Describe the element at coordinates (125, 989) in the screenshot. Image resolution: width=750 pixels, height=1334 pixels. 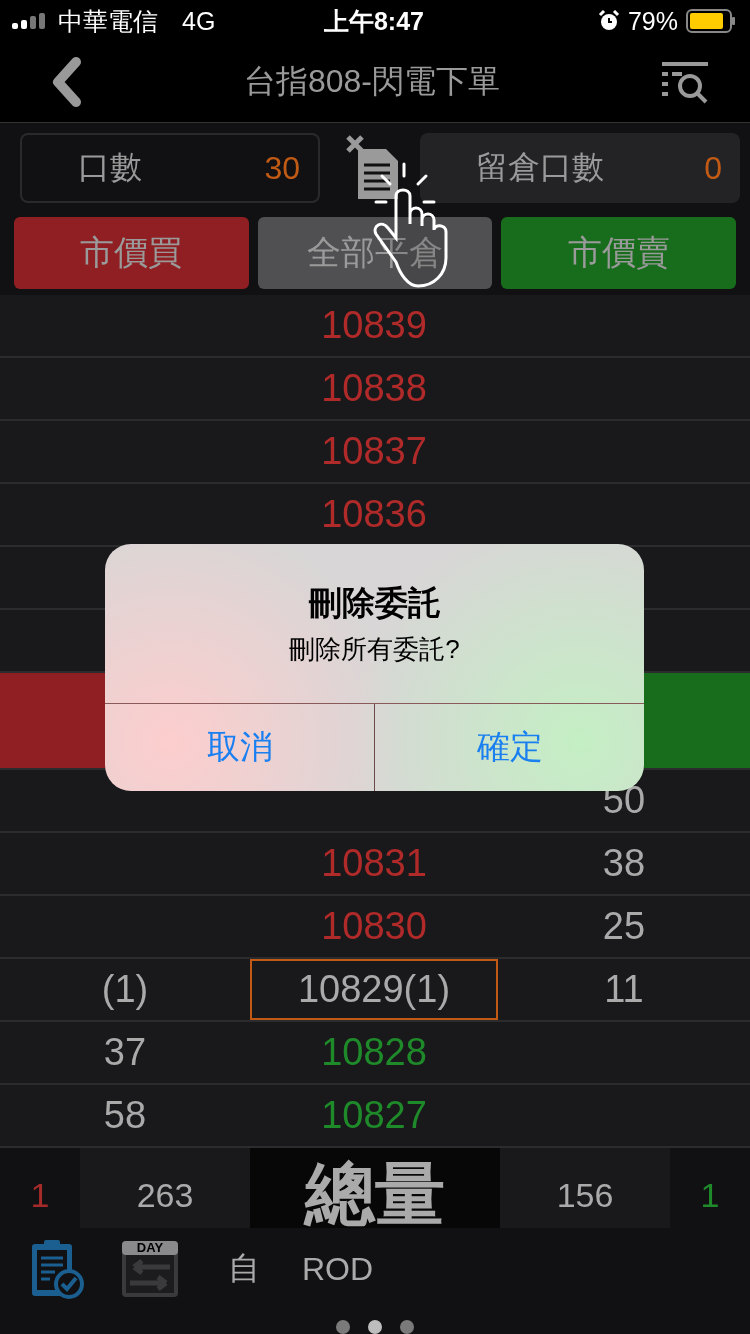
I see `bid-volume: (1)` at that location.